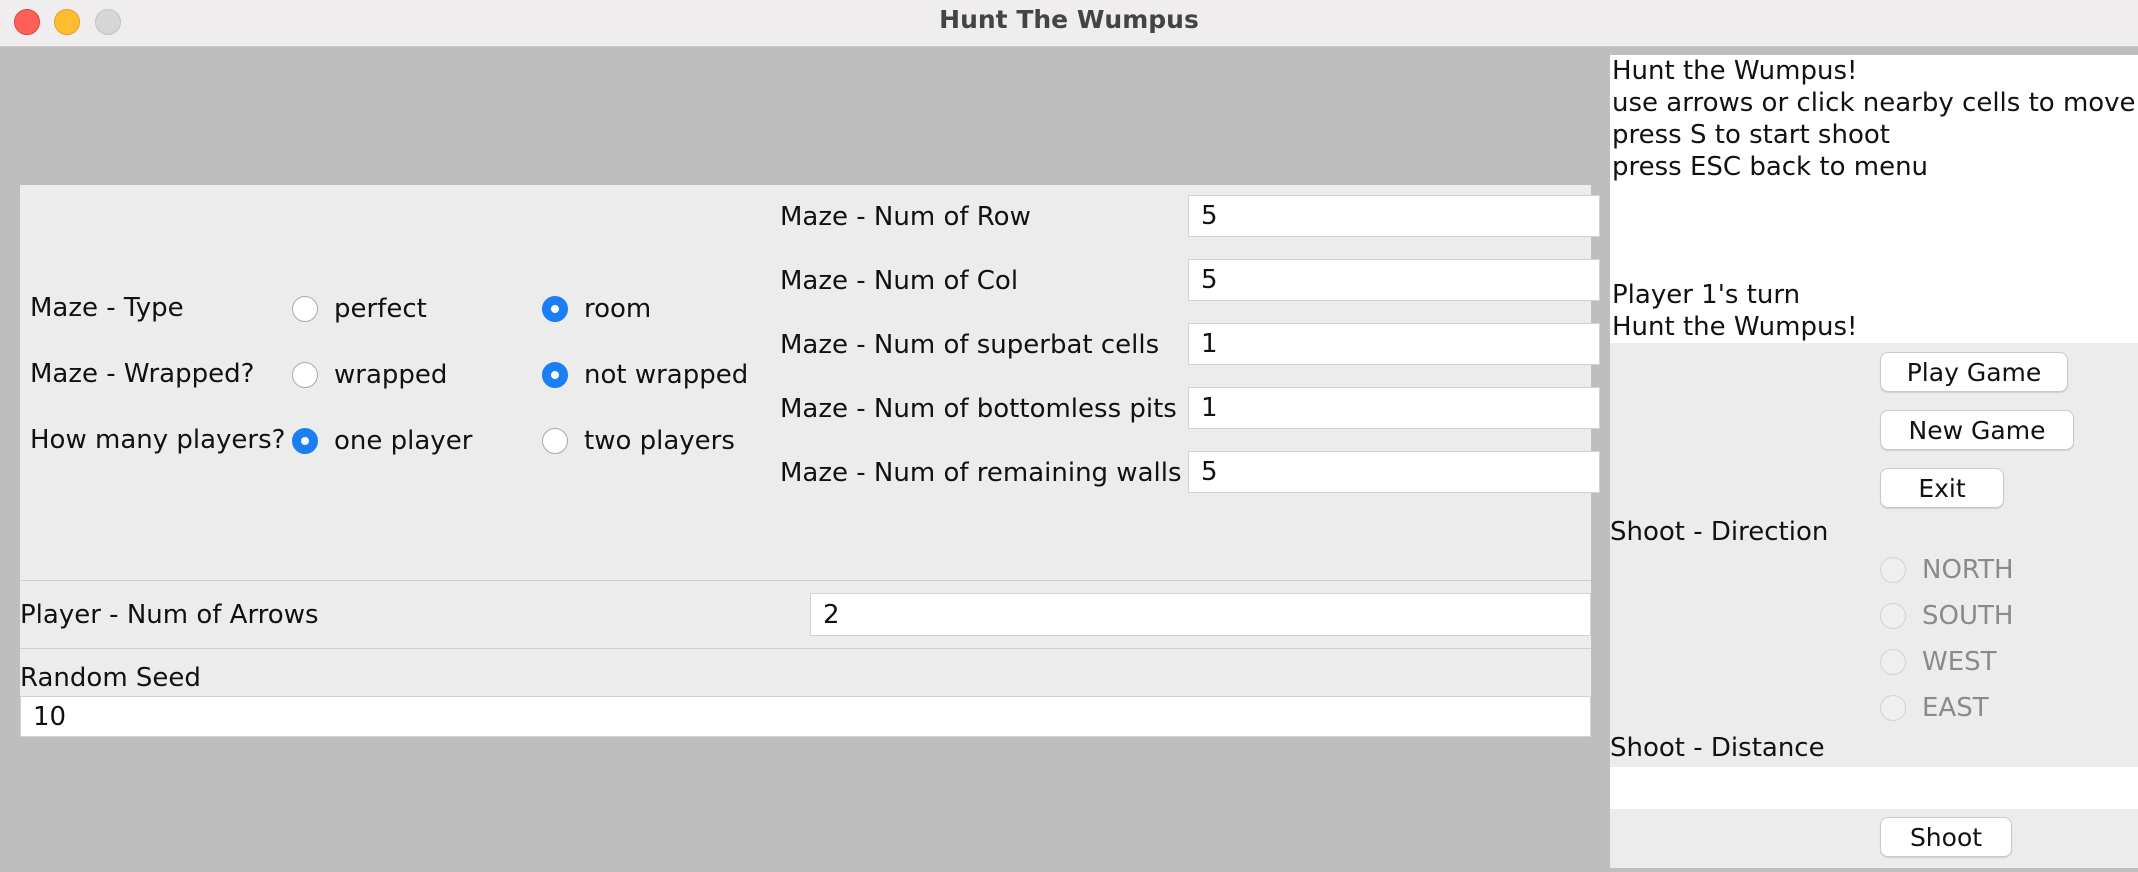 The height and width of the screenshot is (872, 2138). What do you see at coordinates (1946, 837) in the screenshot?
I see `shoot-button: Shoot` at bounding box center [1946, 837].